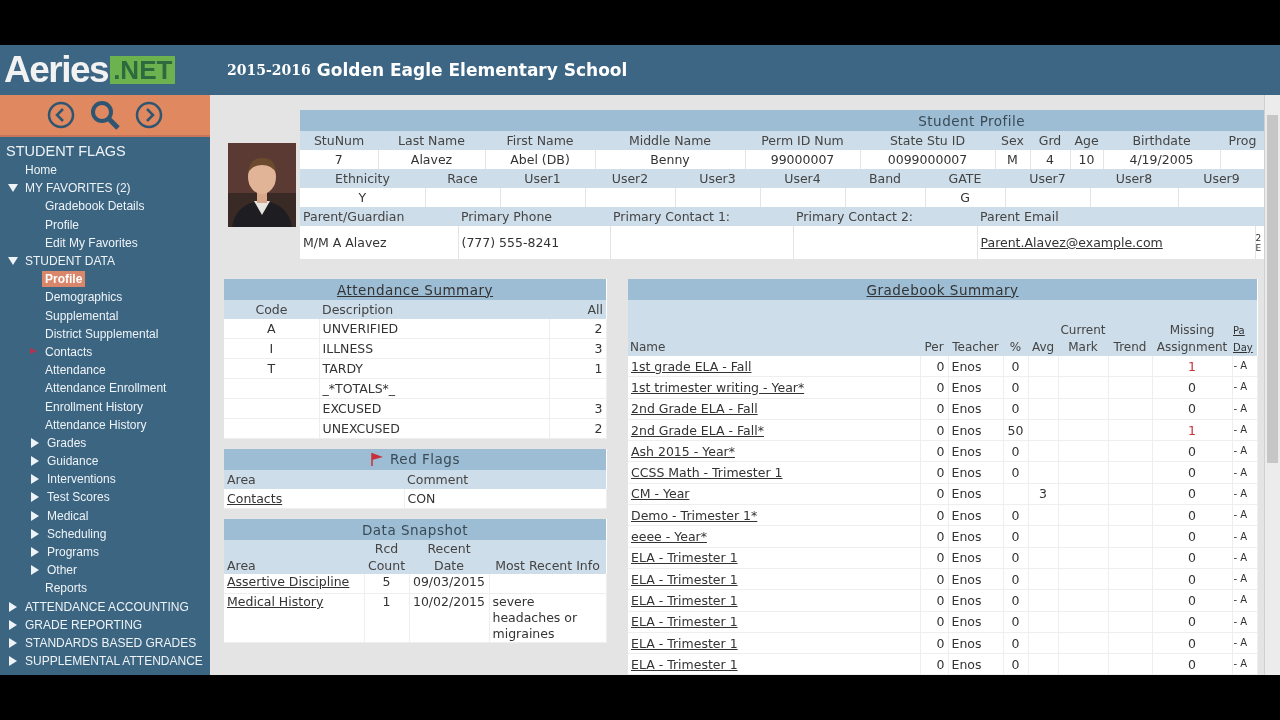 The height and width of the screenshot is (720, 1280). Describe the element at coordinates (94, 406) in the screenshot. I see `sidebar-item: Enrollment History` at that location.